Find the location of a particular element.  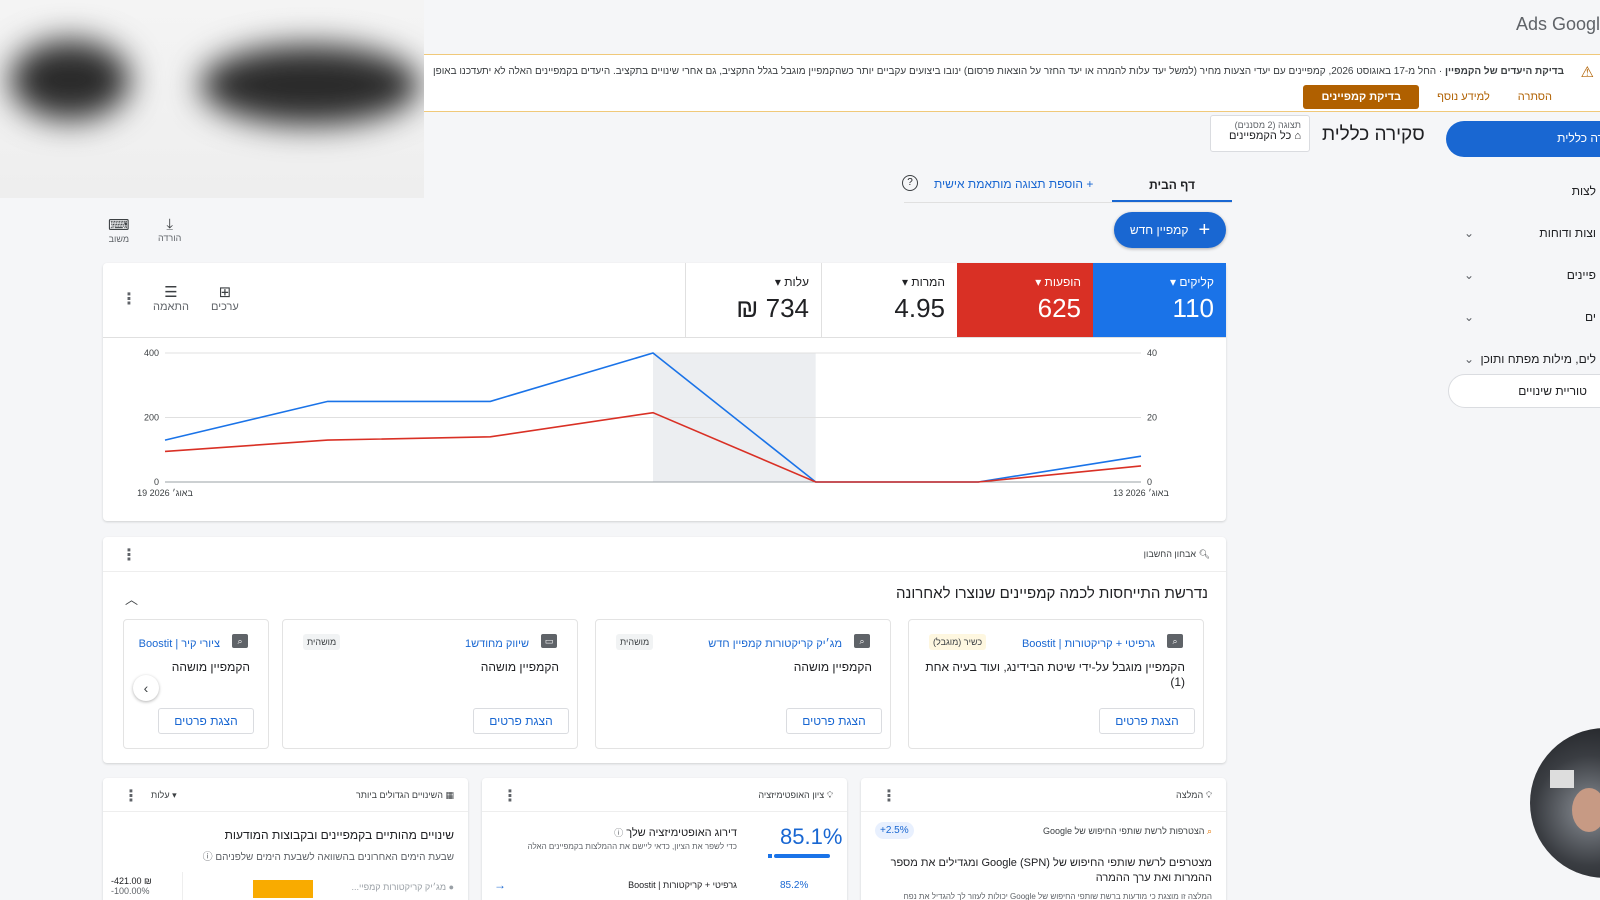

campaign-link: שיווק מחודש1 is located at coordinates (497, 644).